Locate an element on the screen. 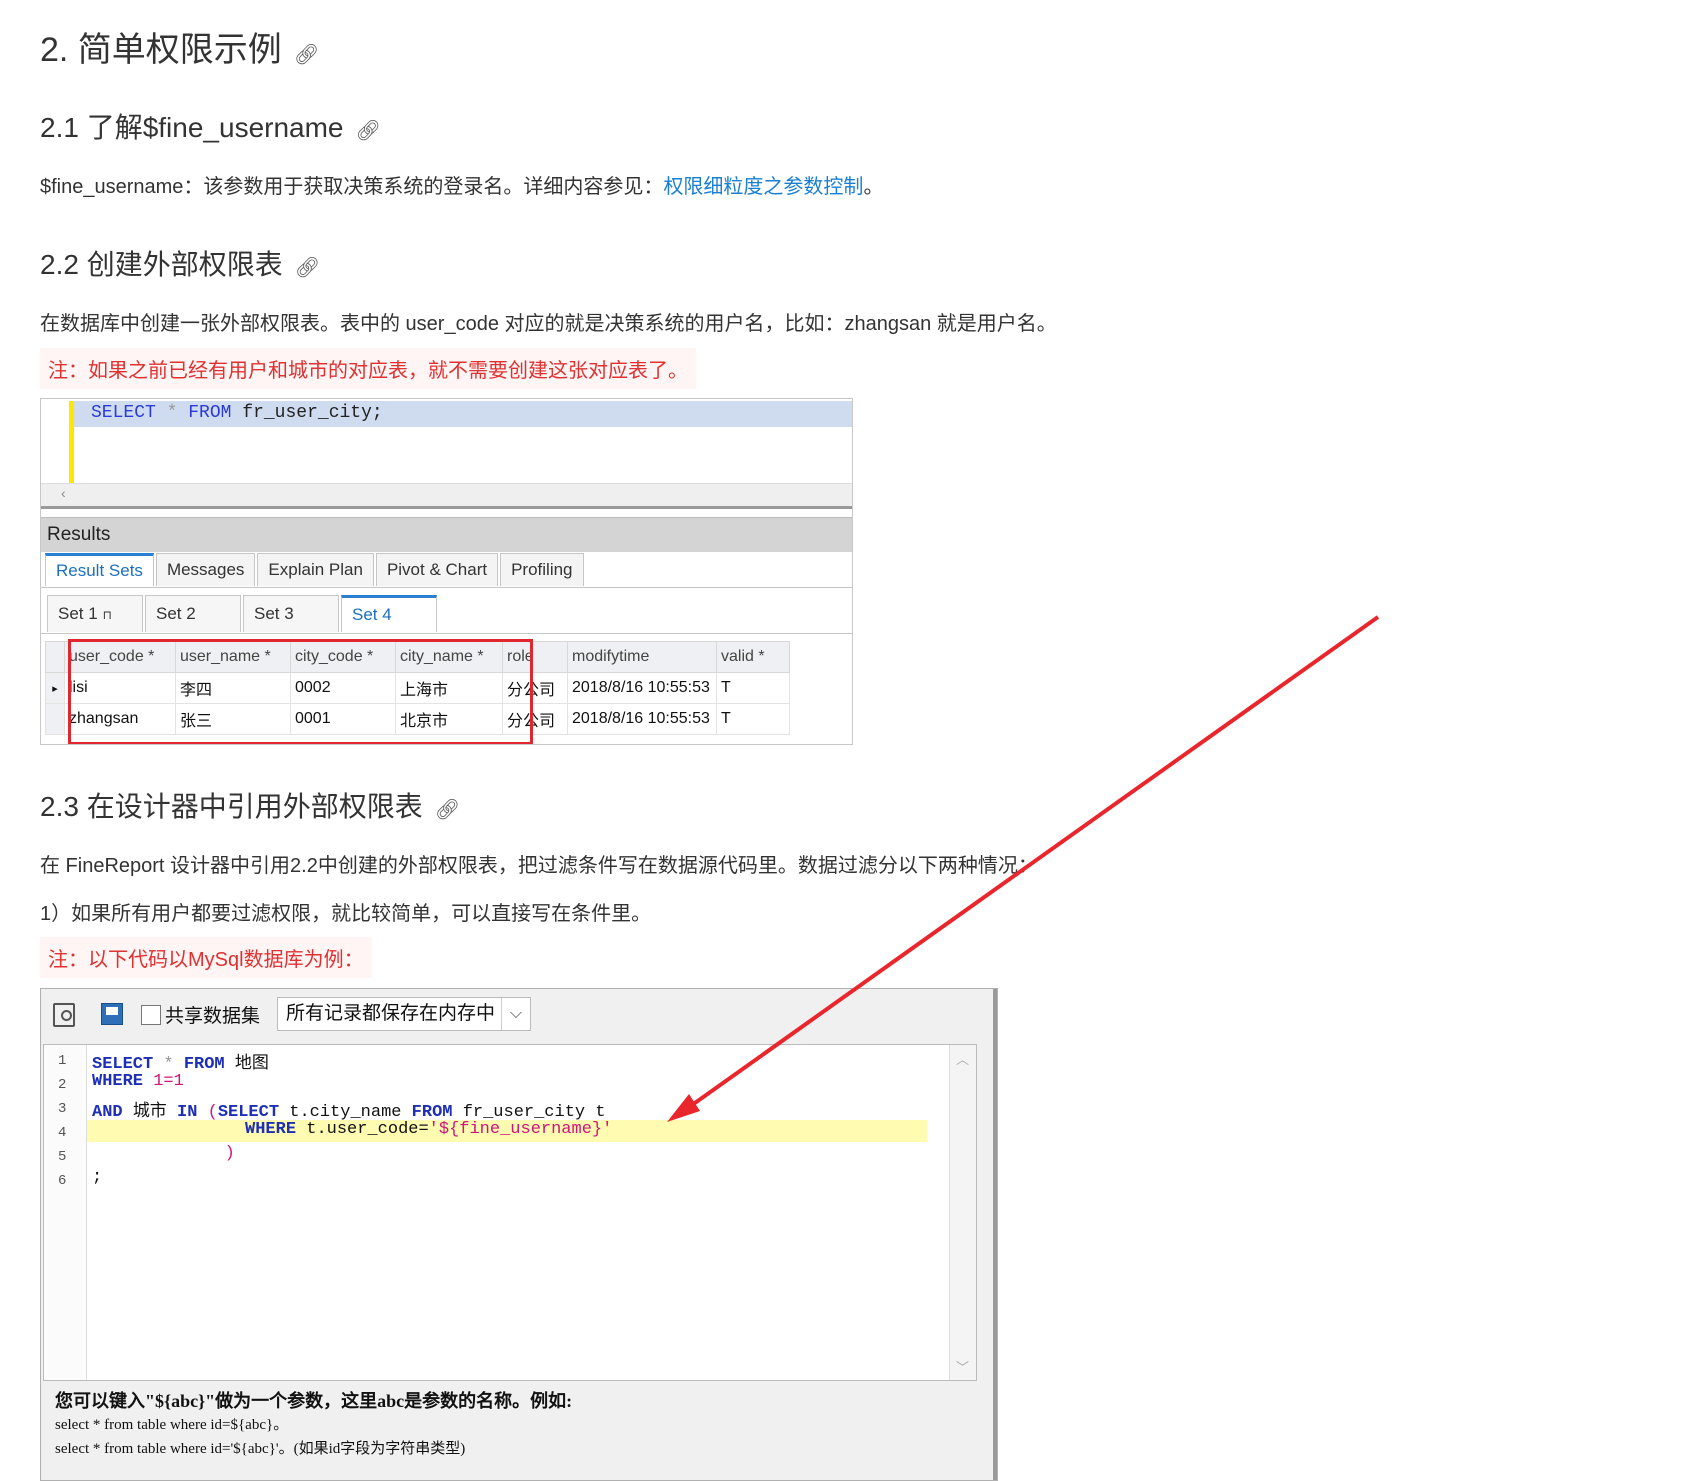  line-number: 6 is located at coordinates (62, 1181).